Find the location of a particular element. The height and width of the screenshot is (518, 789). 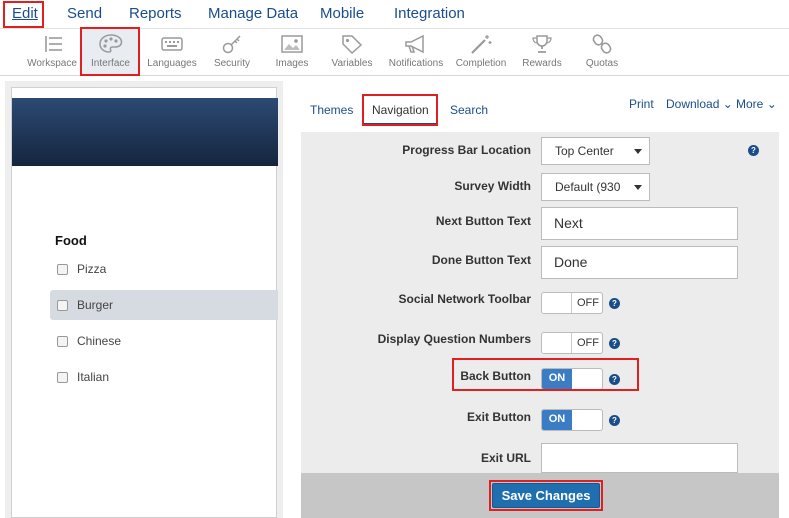

settings-footer: Save Changes is located at coordinates (540, 495).